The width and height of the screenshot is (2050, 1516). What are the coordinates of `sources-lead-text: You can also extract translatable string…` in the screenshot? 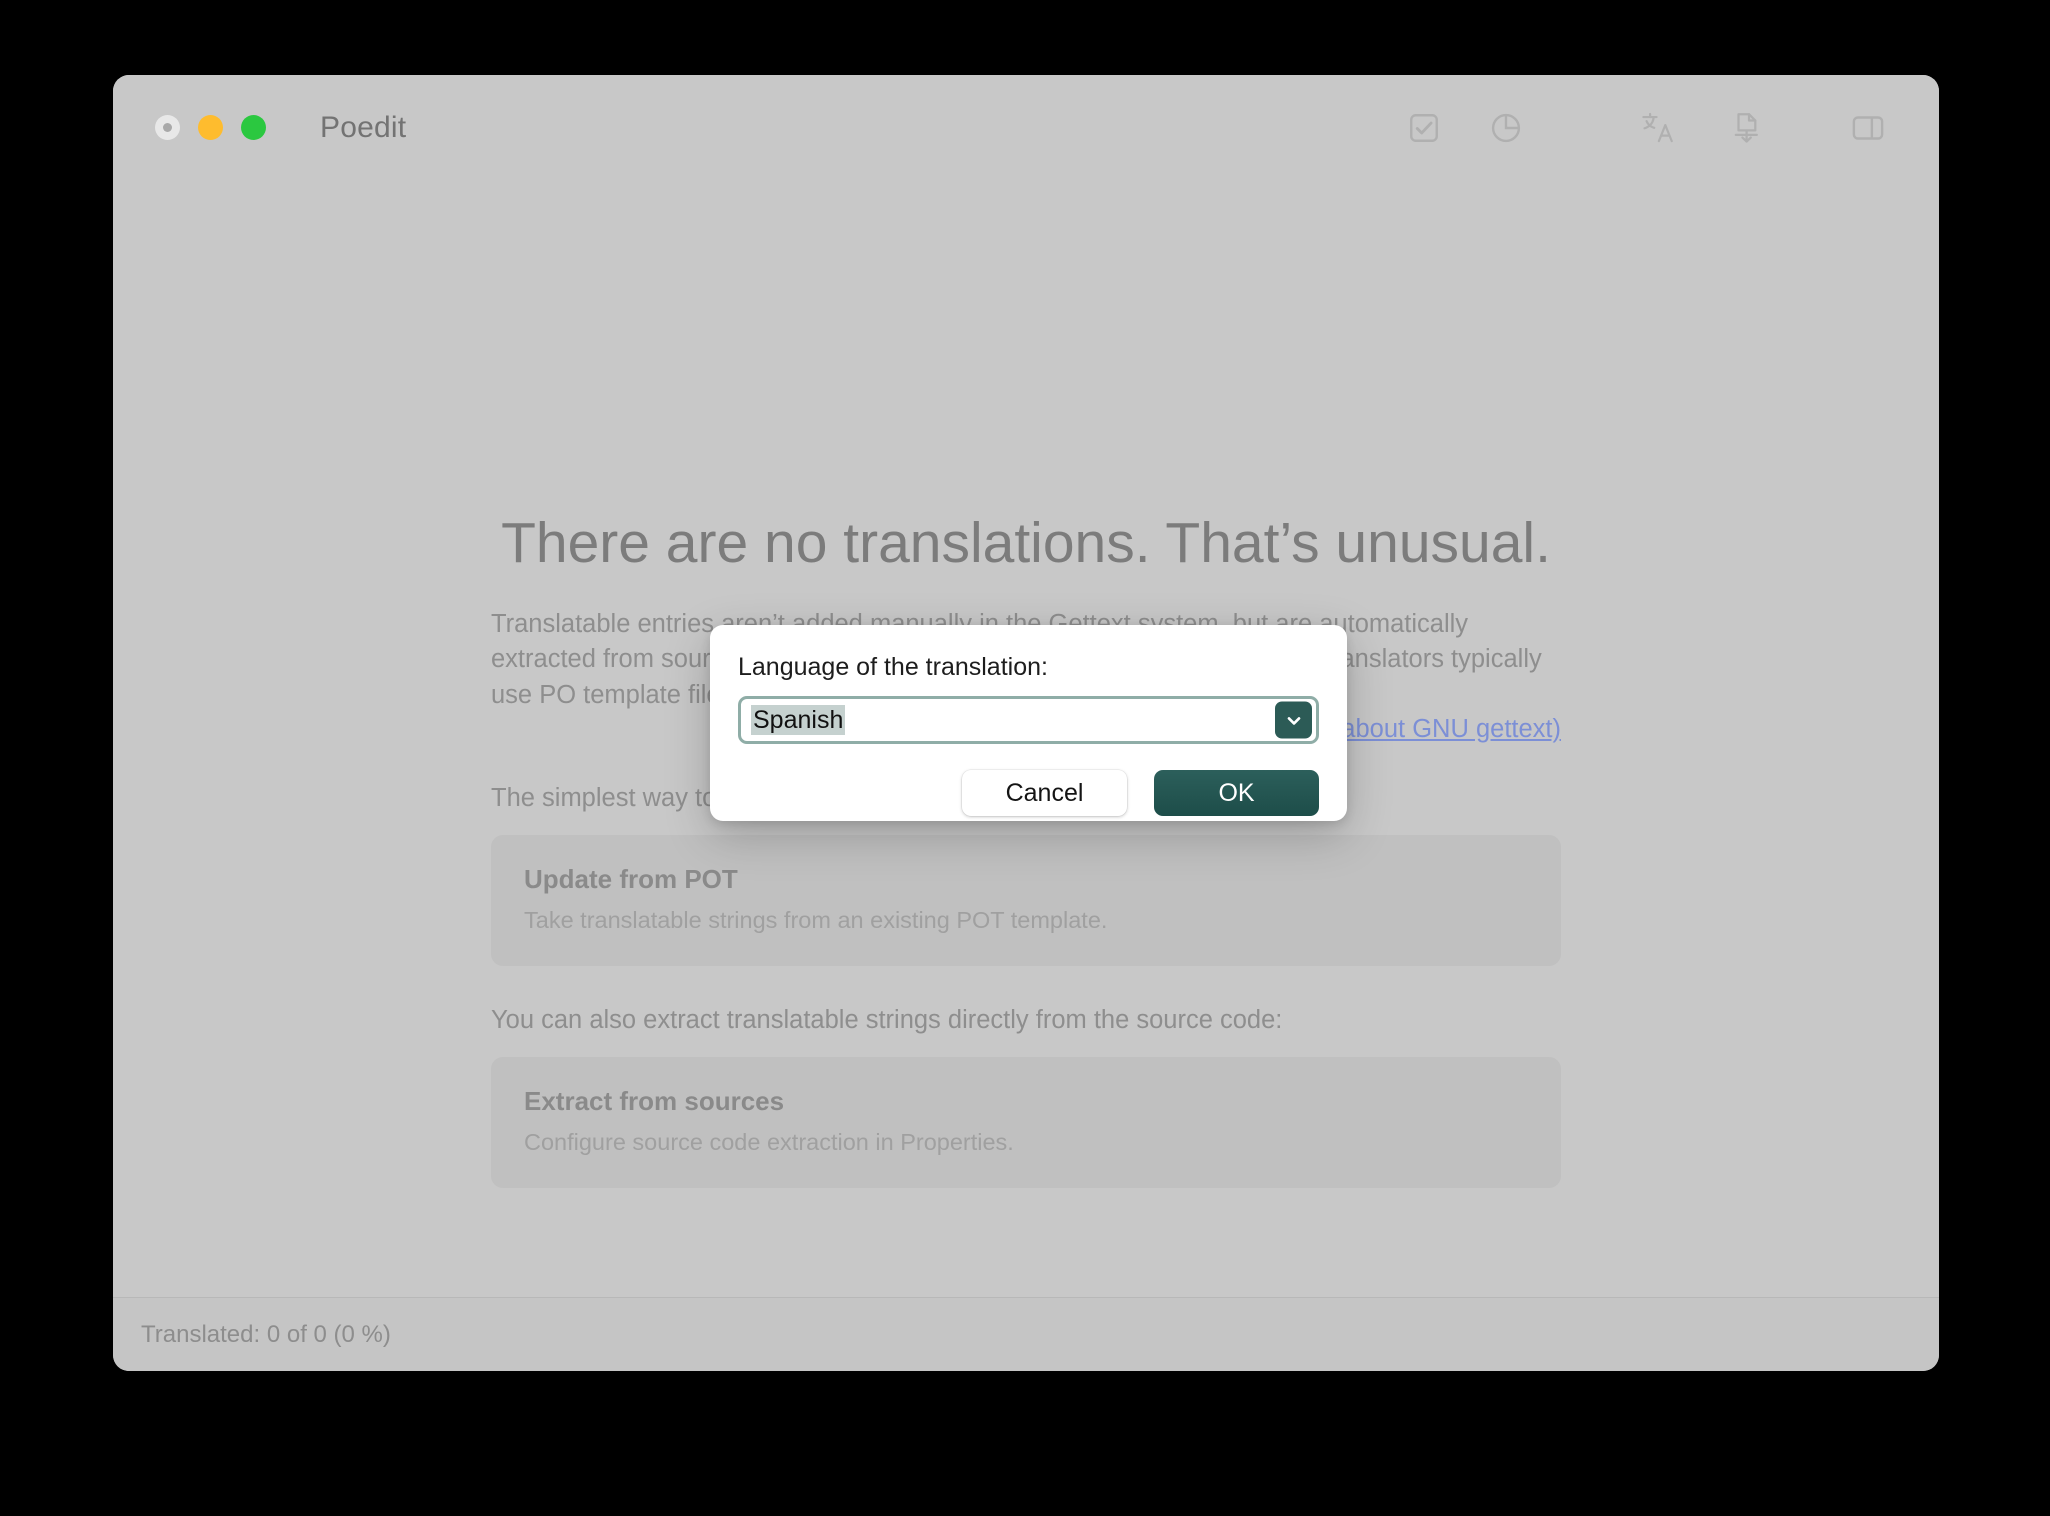 It's located at (887, 1019).